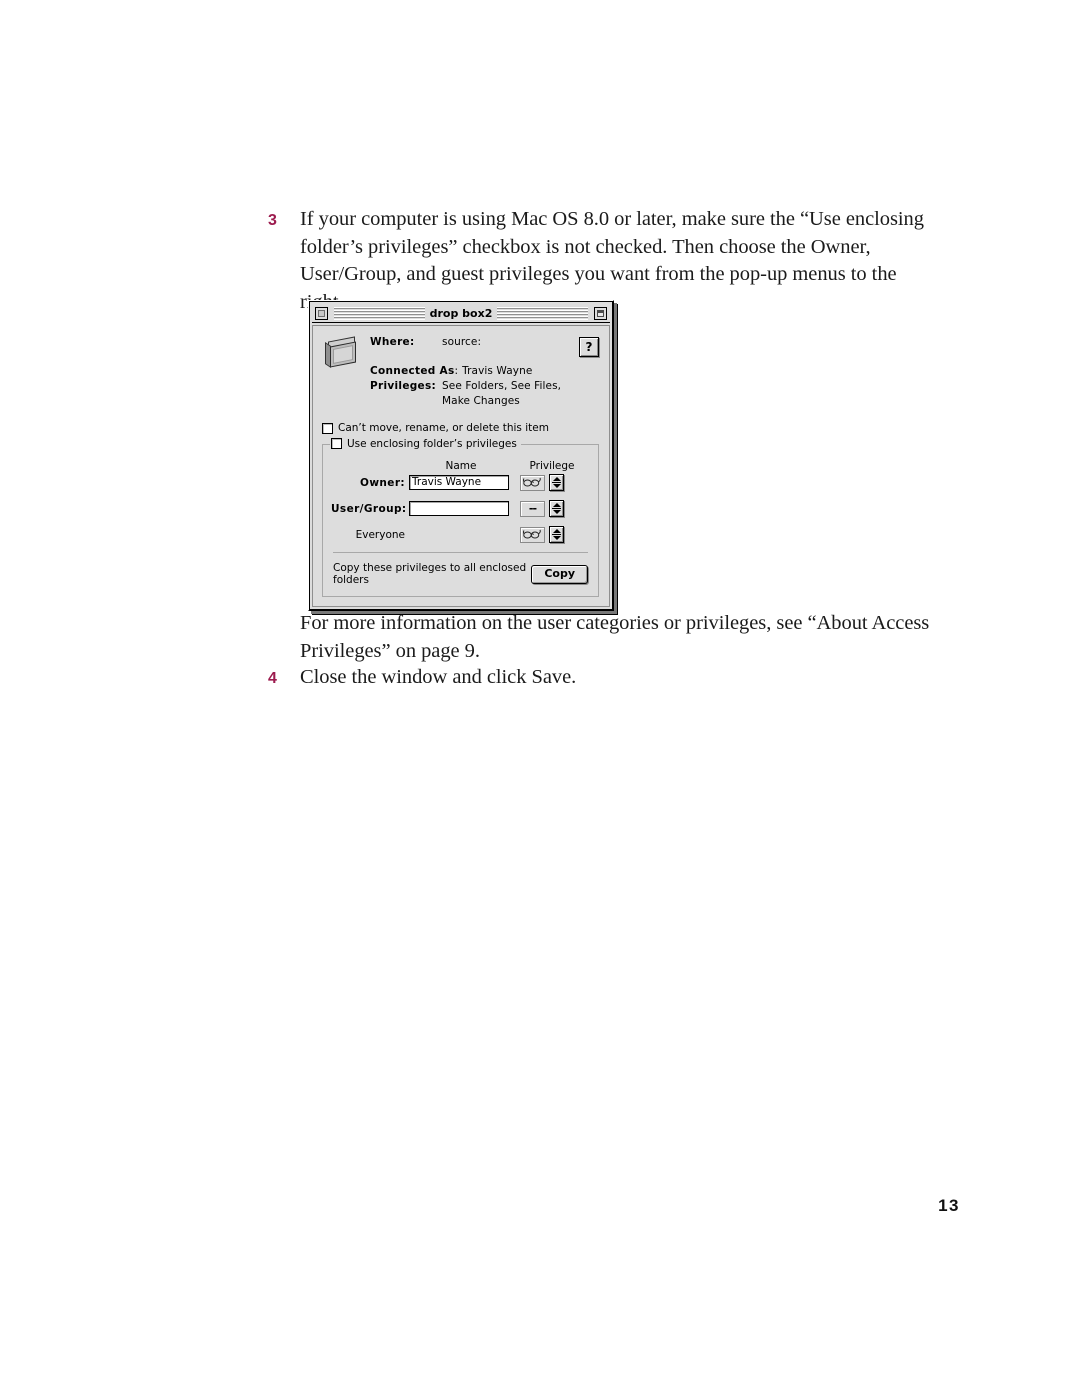 The height and width of the screenshot is (1397, 1080). I want to click on owner-name-input: Travis Wayne, so click(459, 482).